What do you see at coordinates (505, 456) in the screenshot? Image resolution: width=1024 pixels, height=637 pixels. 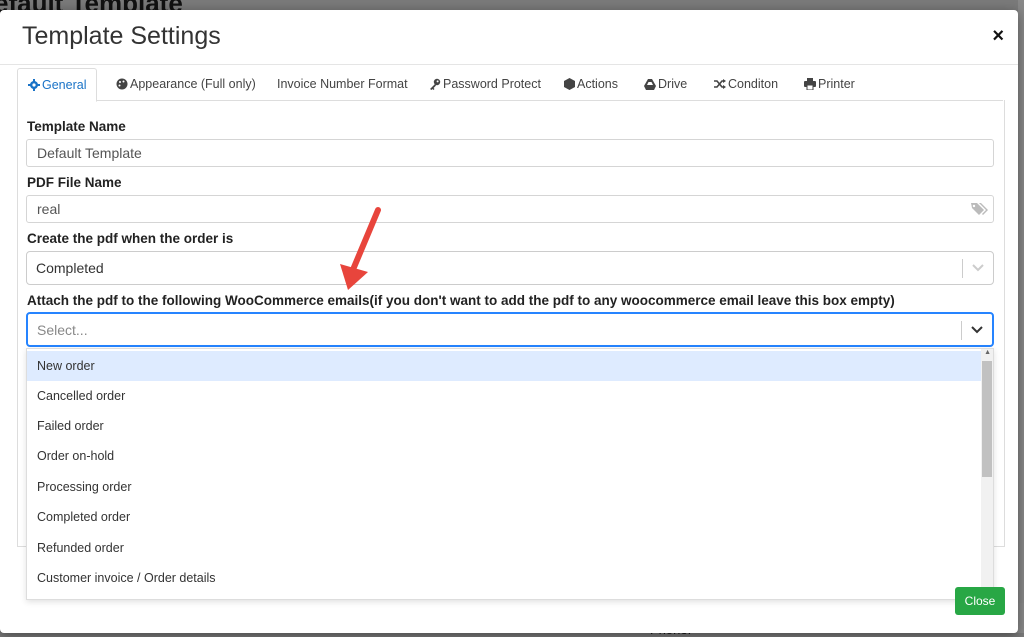 I see `dropdown-option: Order on-hold` at bounding box center [505, 456].